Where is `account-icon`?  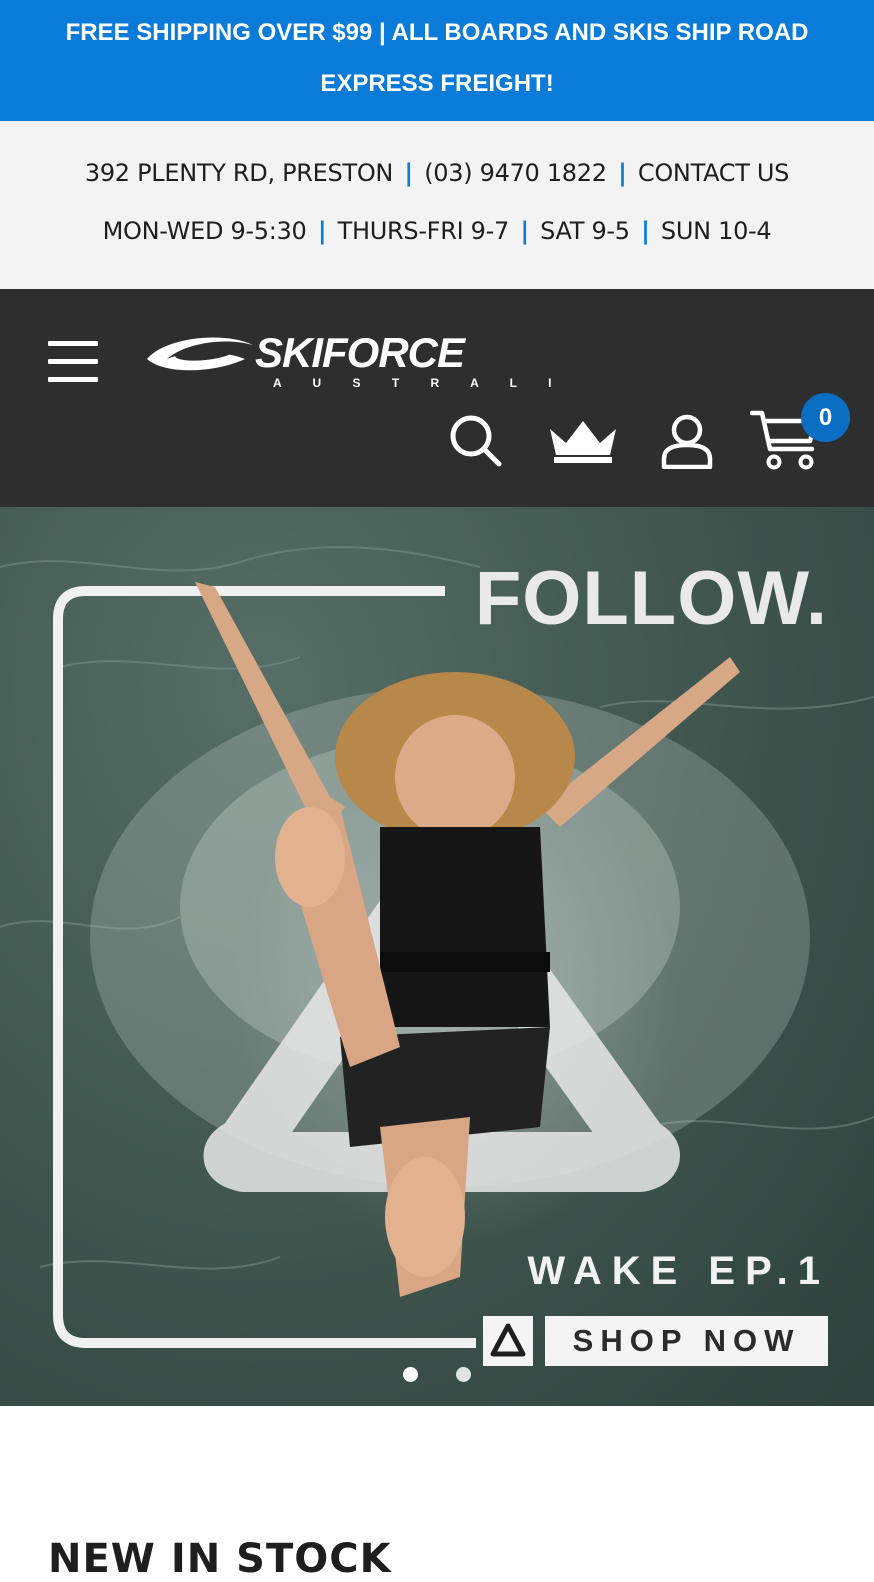
account-icon is located at coordinates (687, 441).